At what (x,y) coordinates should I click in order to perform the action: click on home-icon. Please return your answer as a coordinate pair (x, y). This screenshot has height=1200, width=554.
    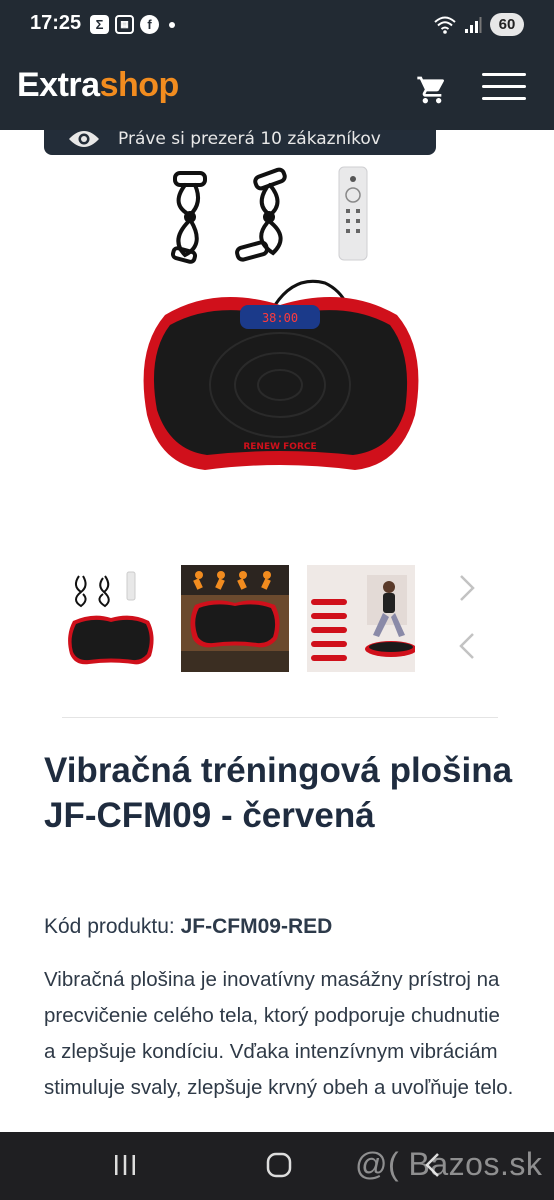
    Looking at the image, I should click on (279, 1165).